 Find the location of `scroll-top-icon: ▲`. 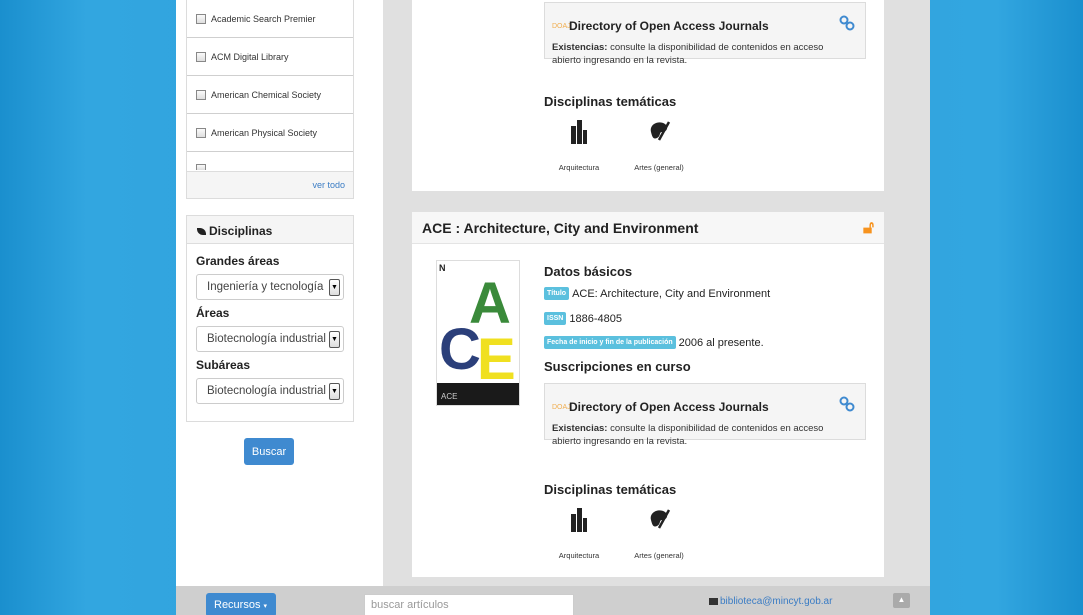

scroll-top-icon: ▲ is located at coordinates (901, 600).